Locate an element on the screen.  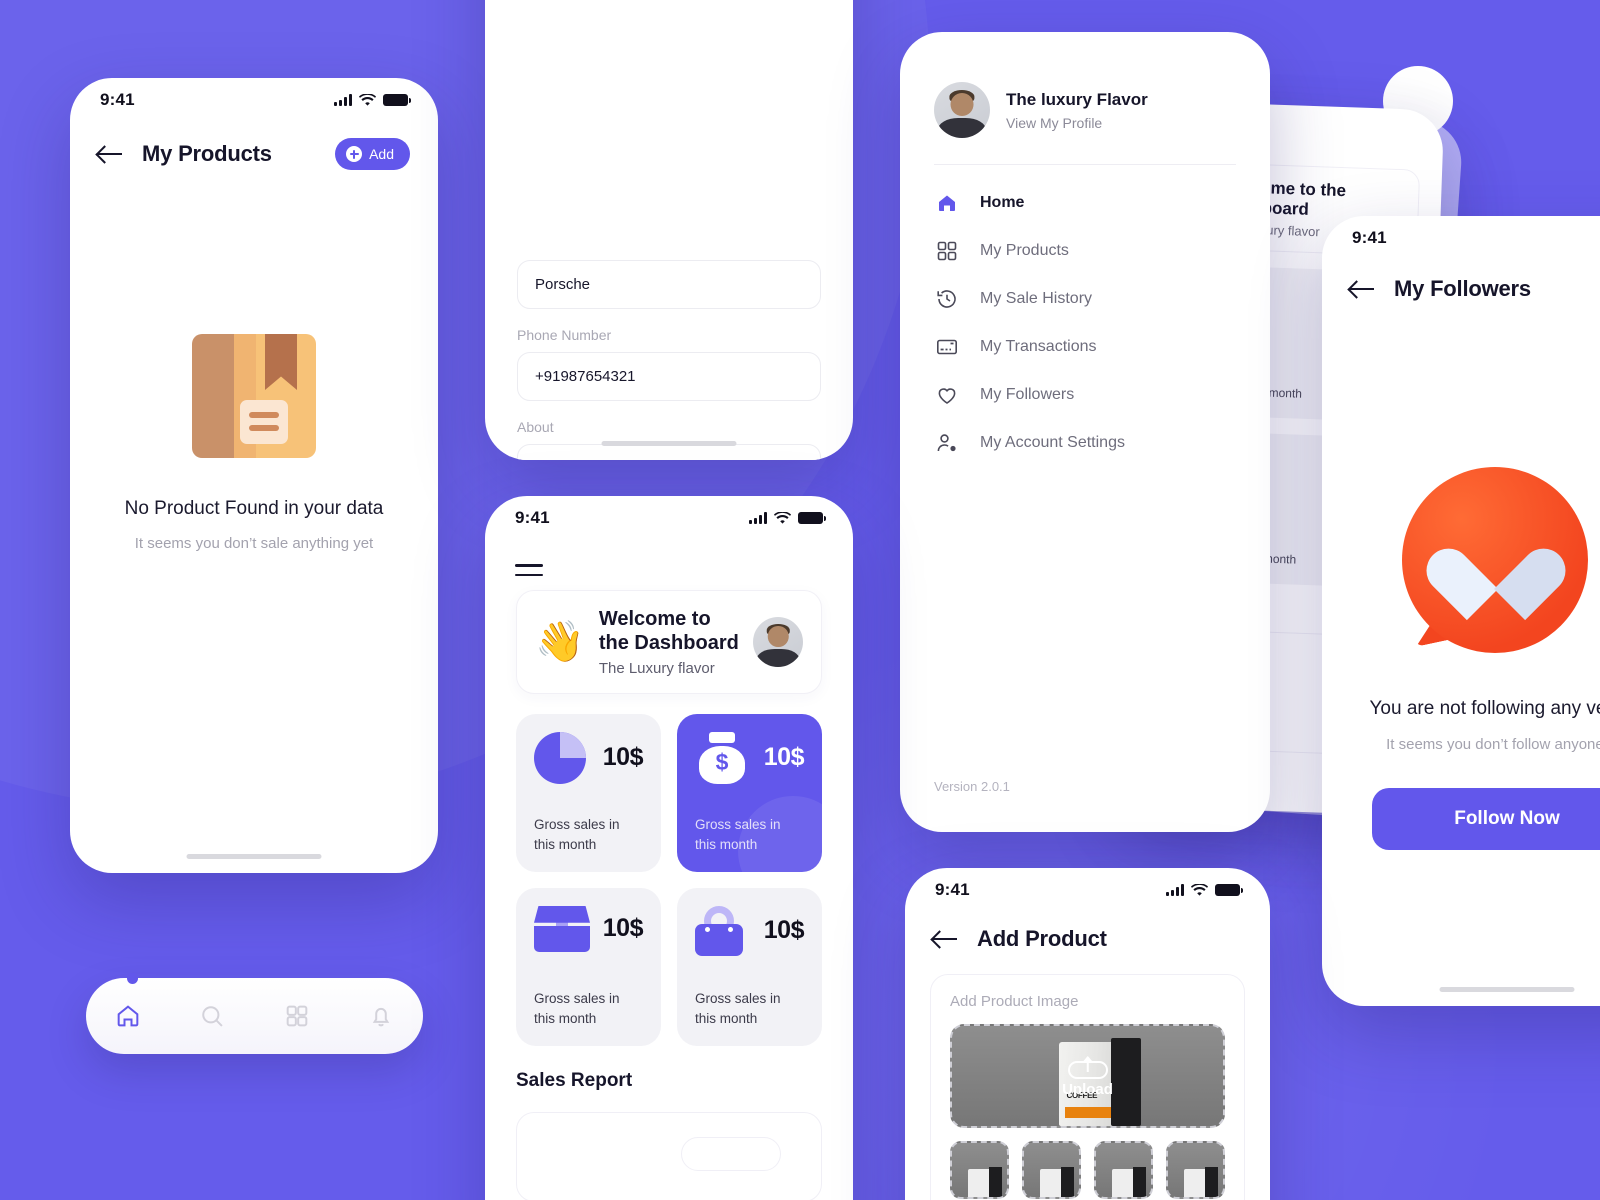
menu-item-my-transactions: My Transactions is located at coordinates (1085, 347).